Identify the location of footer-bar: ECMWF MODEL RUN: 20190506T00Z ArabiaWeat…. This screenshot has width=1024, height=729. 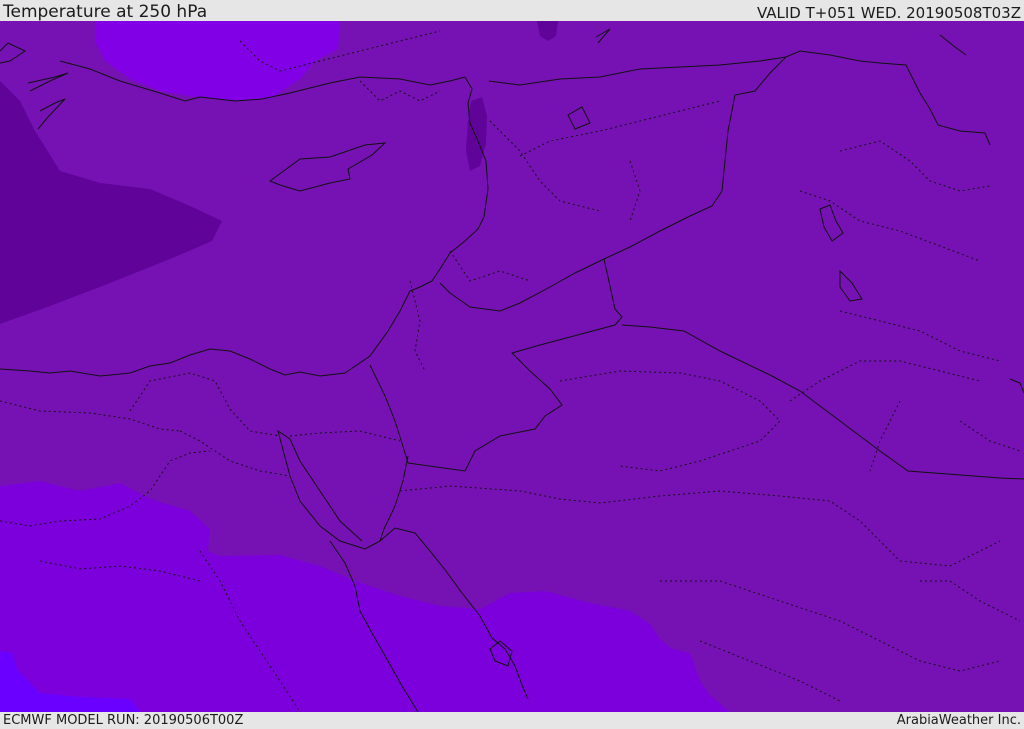
(512, 720).